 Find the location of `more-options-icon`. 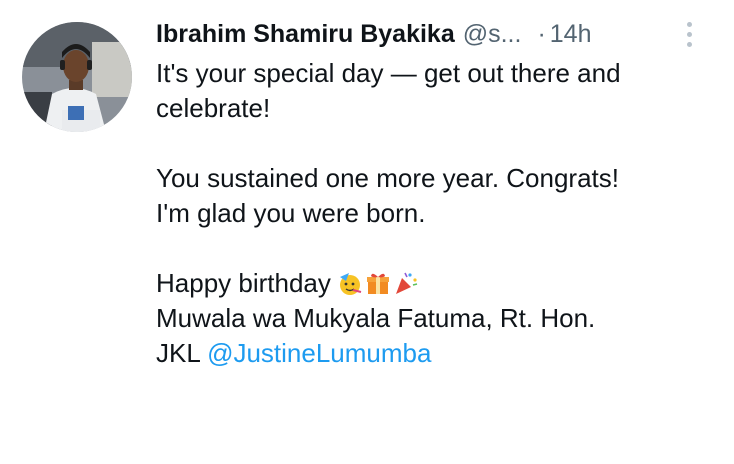

more-options-icon is located at coordinates (690, 35).